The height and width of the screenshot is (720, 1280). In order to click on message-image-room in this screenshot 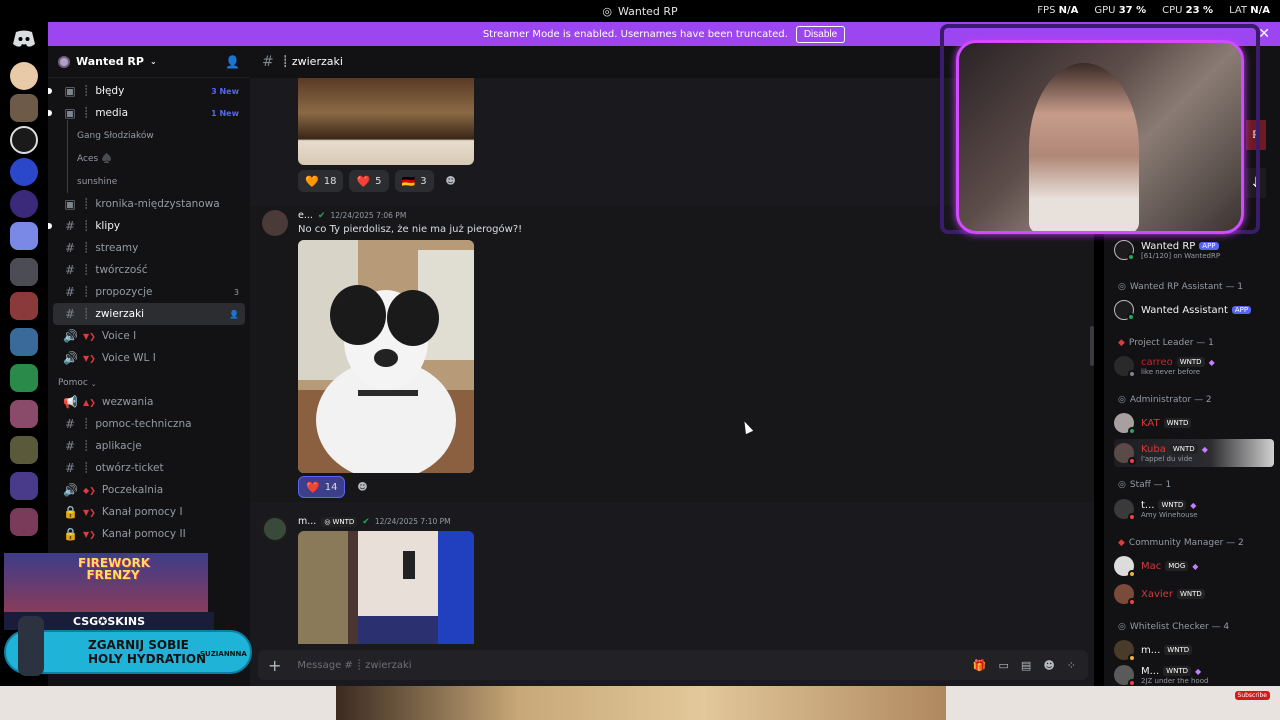, I will do `click(386, 587)`.